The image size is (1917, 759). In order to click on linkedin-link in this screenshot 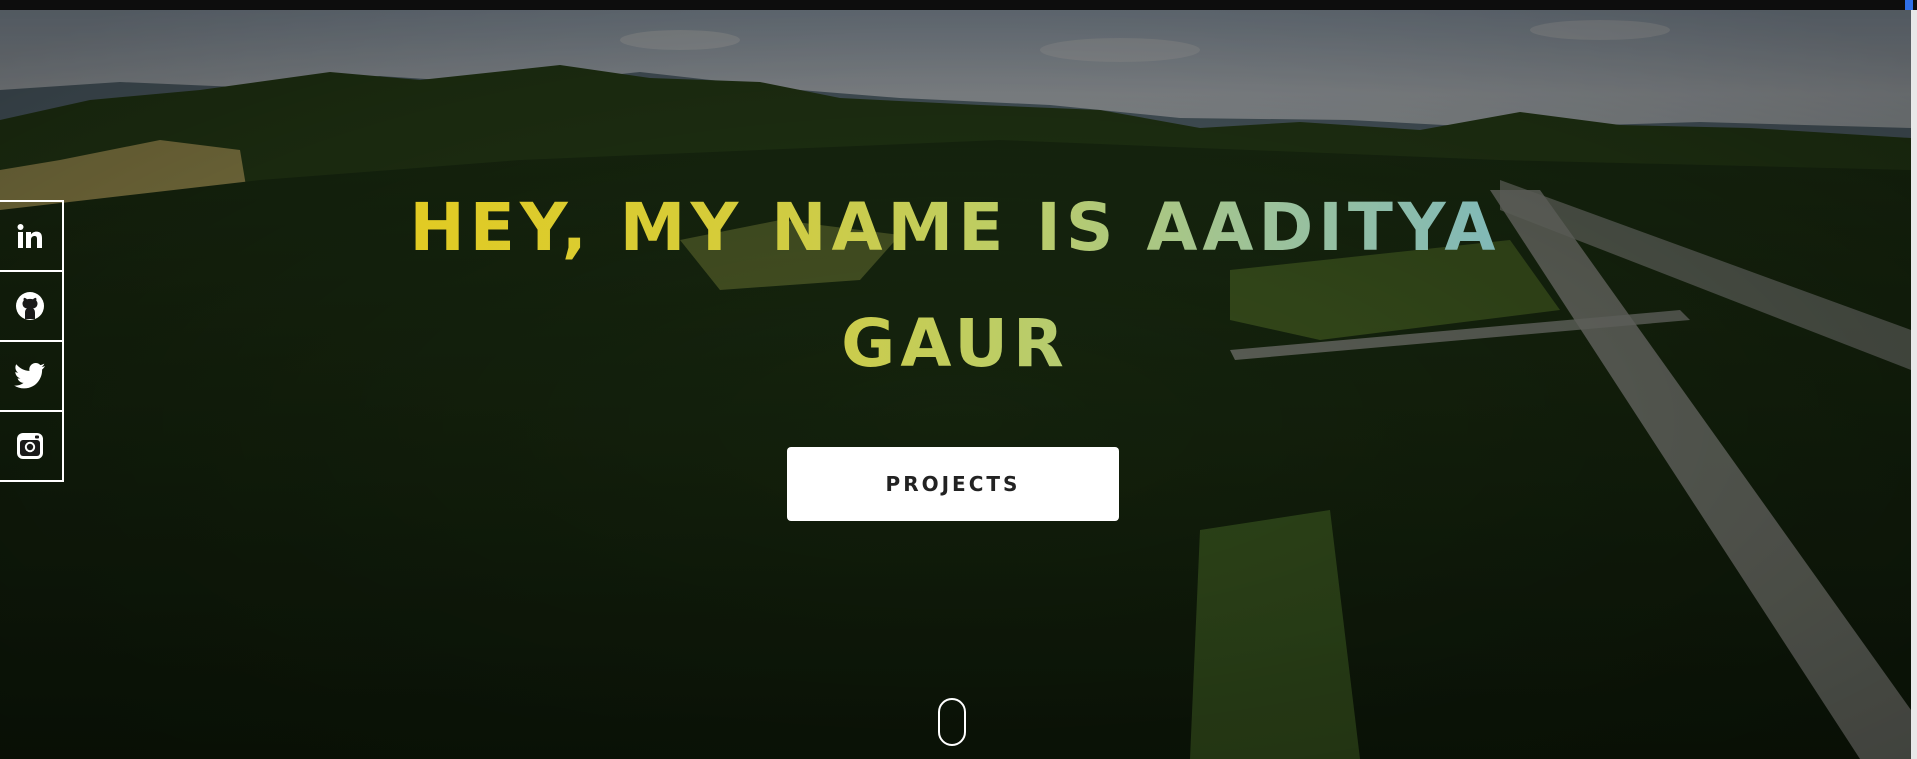, I will do `click(31, 237)`.